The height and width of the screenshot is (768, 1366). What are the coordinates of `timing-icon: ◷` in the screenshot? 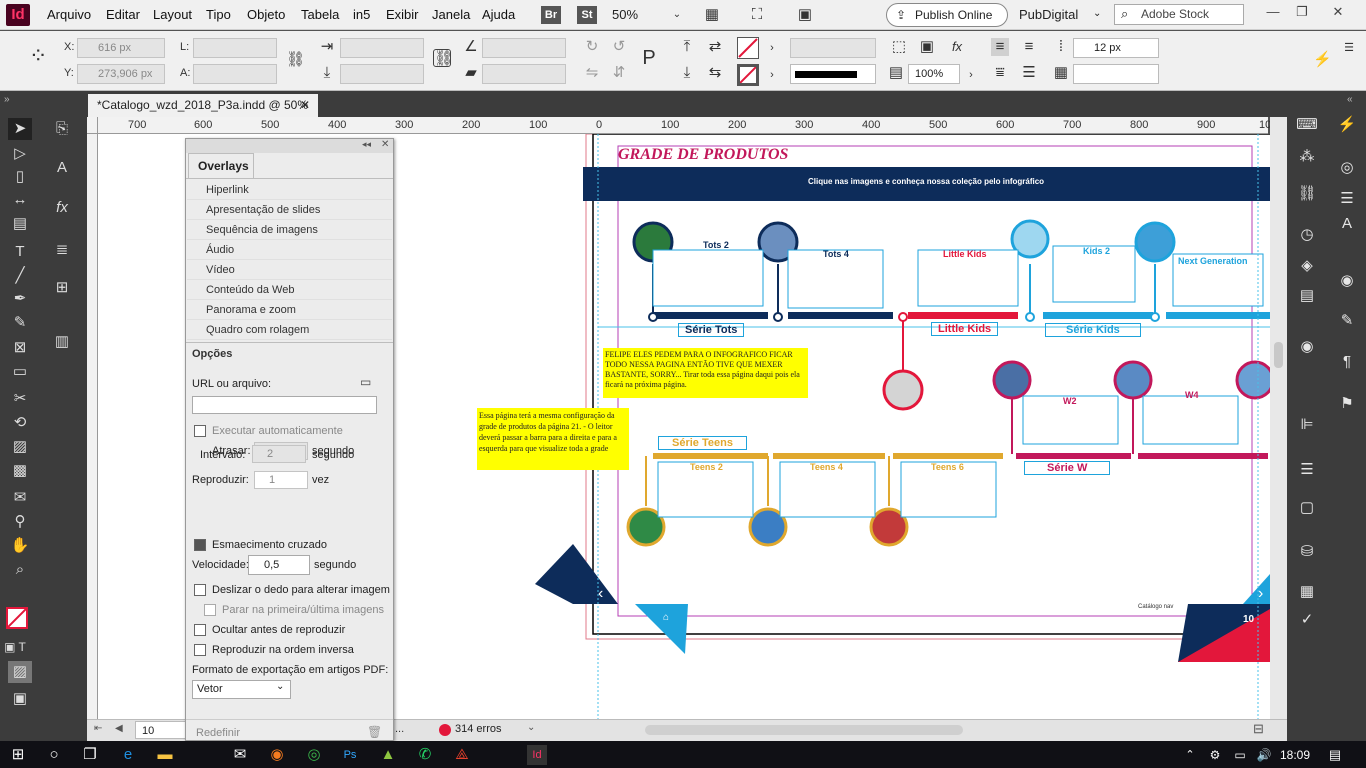 It's located at (1307, 235).